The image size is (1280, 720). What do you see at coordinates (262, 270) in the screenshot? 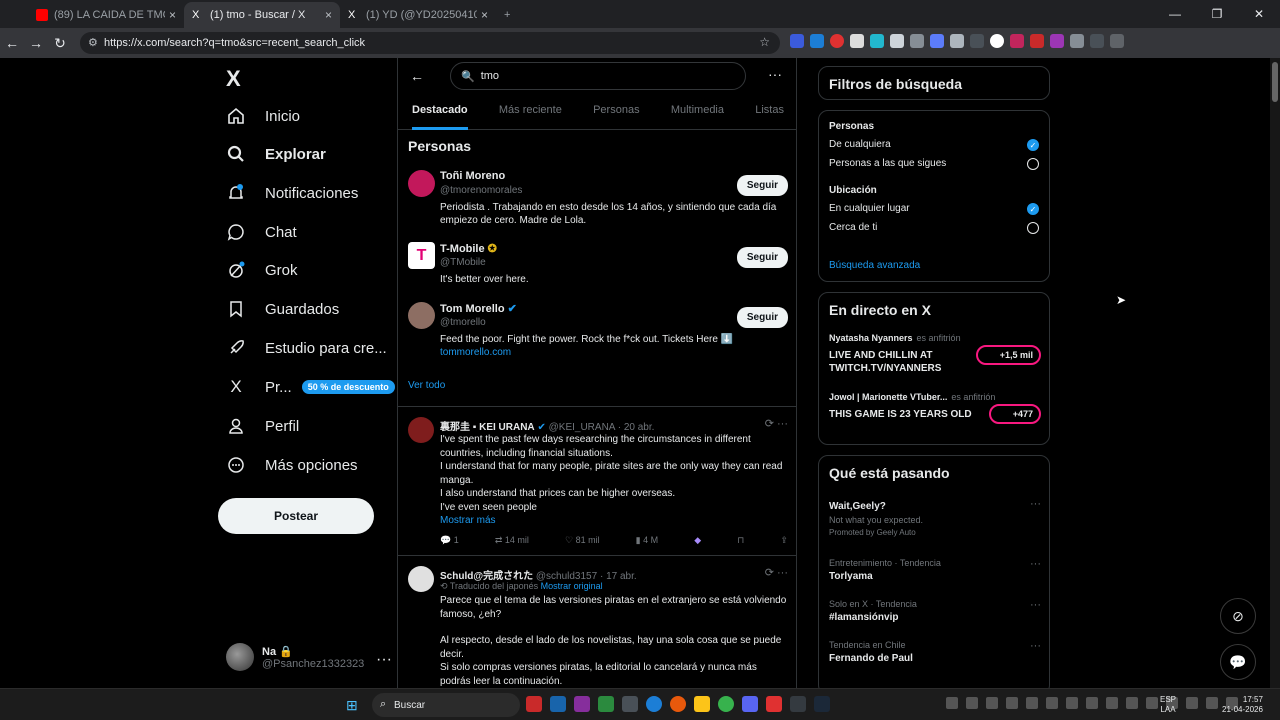
I see `nav-grok: Grok` at bounding box center [262, 270].